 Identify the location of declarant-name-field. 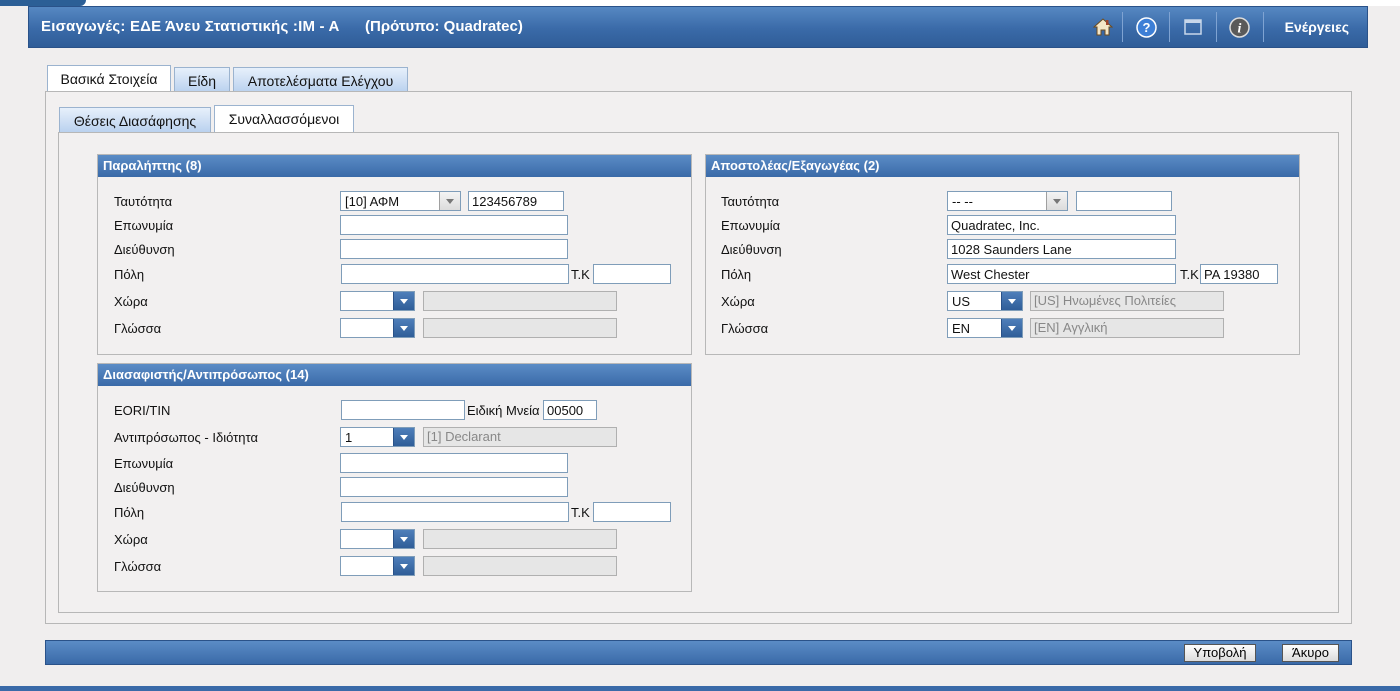
(454, 463).